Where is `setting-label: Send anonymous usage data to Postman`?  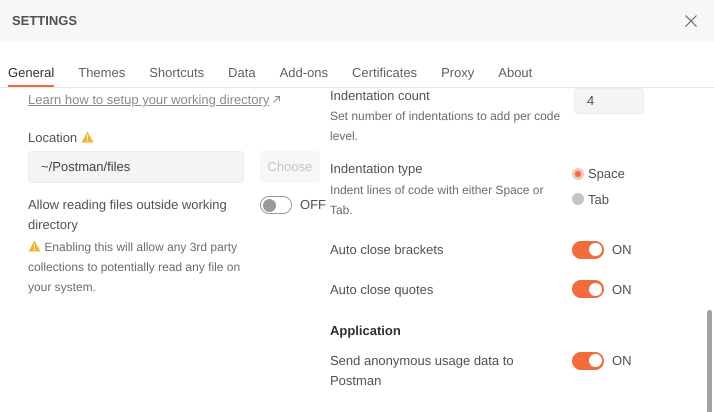 setting-label: Send anonymous usage data to Postman is located at coordinates (422, 371).